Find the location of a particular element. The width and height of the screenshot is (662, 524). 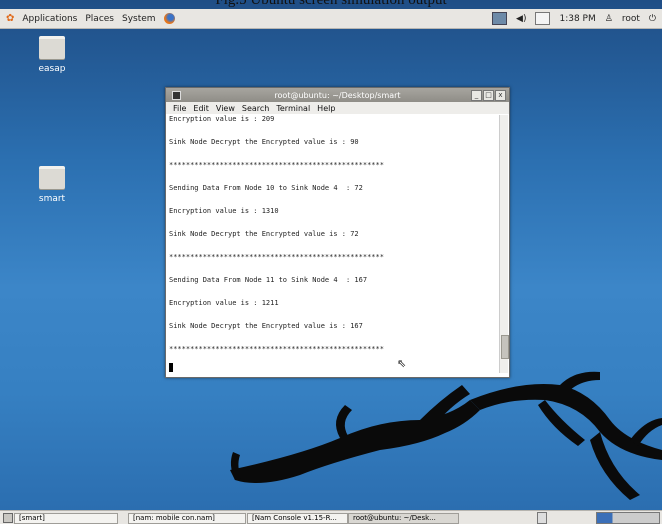

desktop-icon-easap: easap is located at coordinates (52, 55).